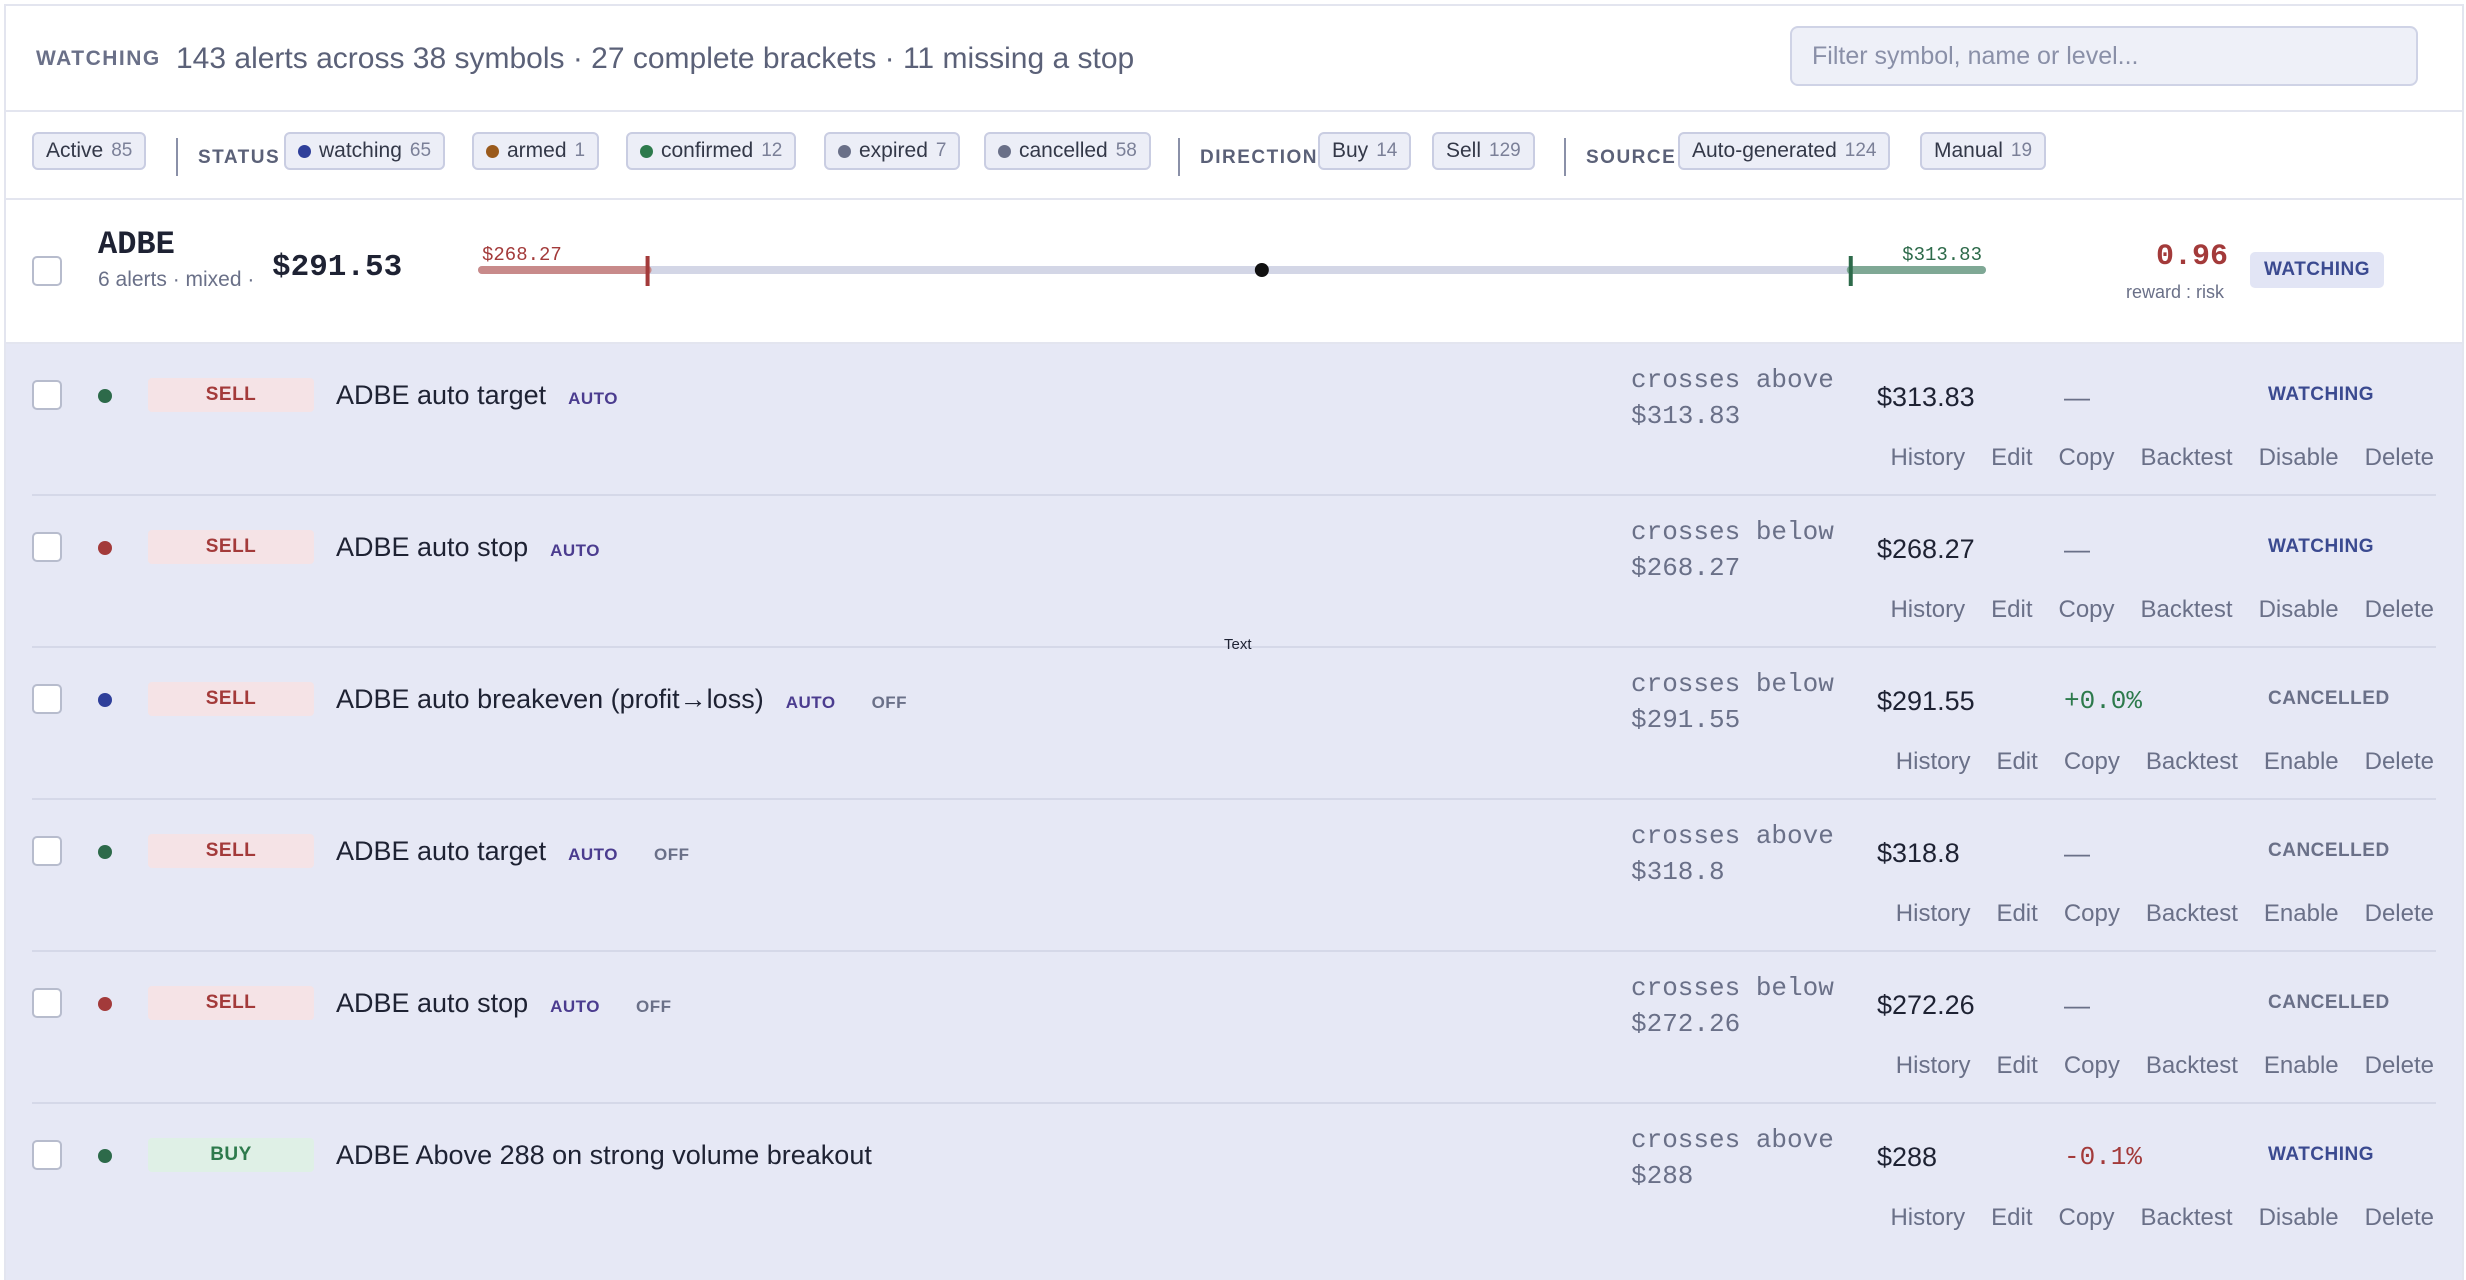 This screenshot has width=2466, height=1280. I want to click on condition-value: $318.8, so click(1678, 872).